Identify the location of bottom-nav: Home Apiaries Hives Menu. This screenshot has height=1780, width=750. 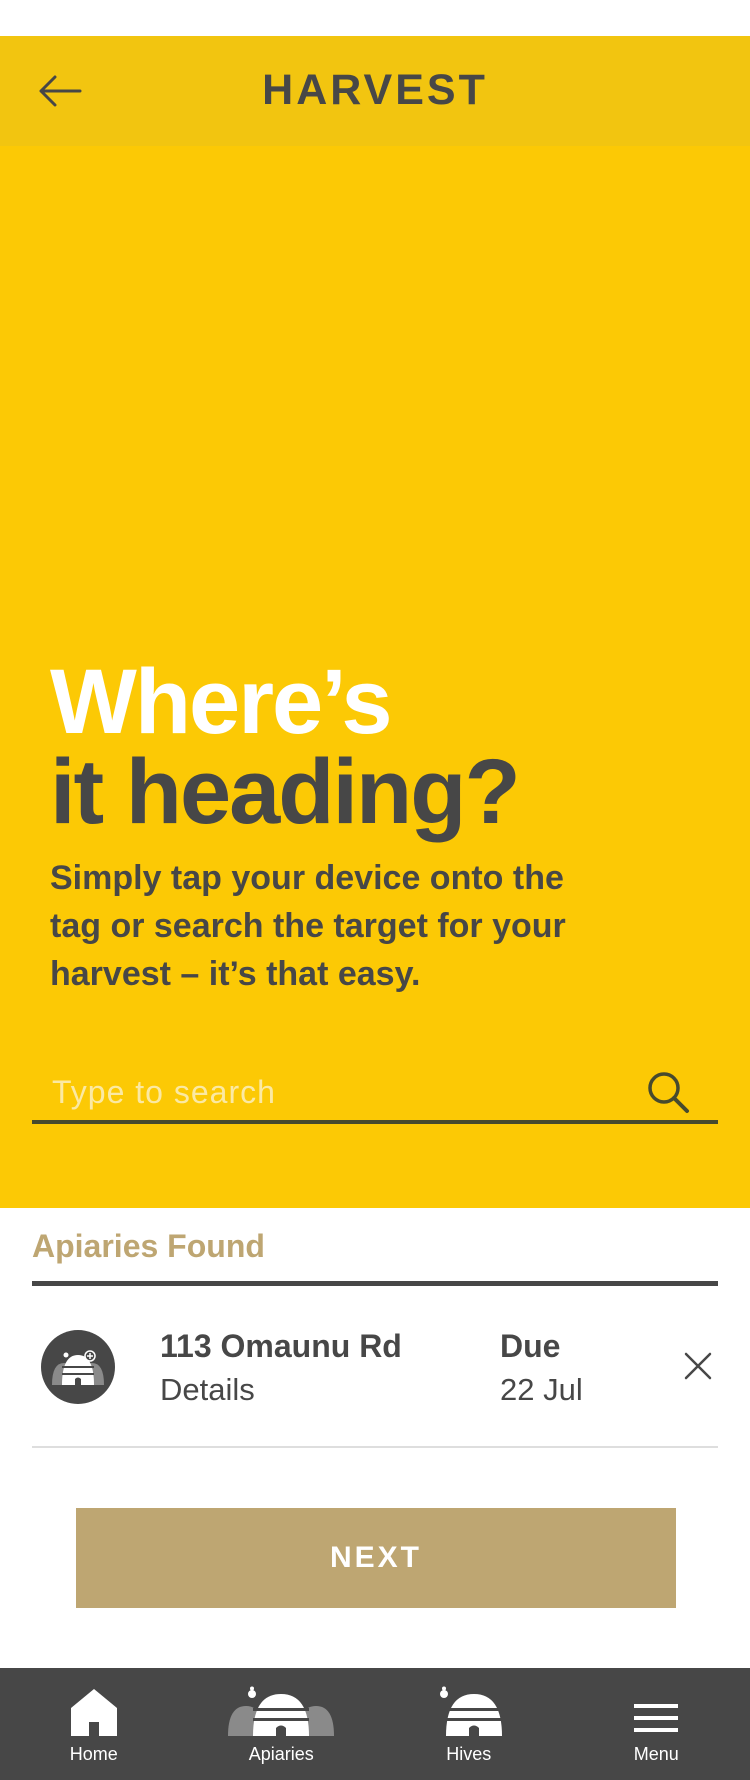
(375, 1724).